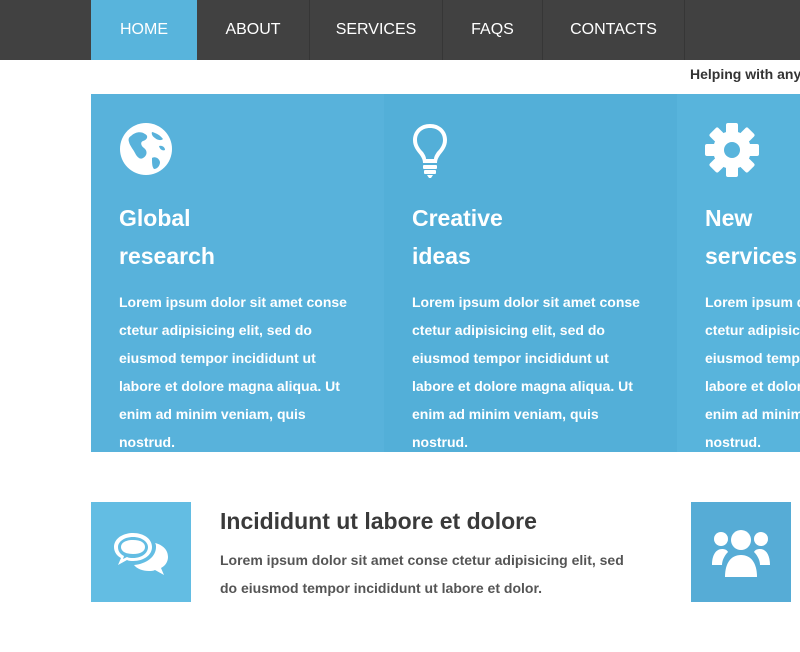 The image size is (800, 652). What do you see at coordinates (441, 256) in the screenshot?
I see `feature-title-line2: ideas` at bounding box center [441, 256].